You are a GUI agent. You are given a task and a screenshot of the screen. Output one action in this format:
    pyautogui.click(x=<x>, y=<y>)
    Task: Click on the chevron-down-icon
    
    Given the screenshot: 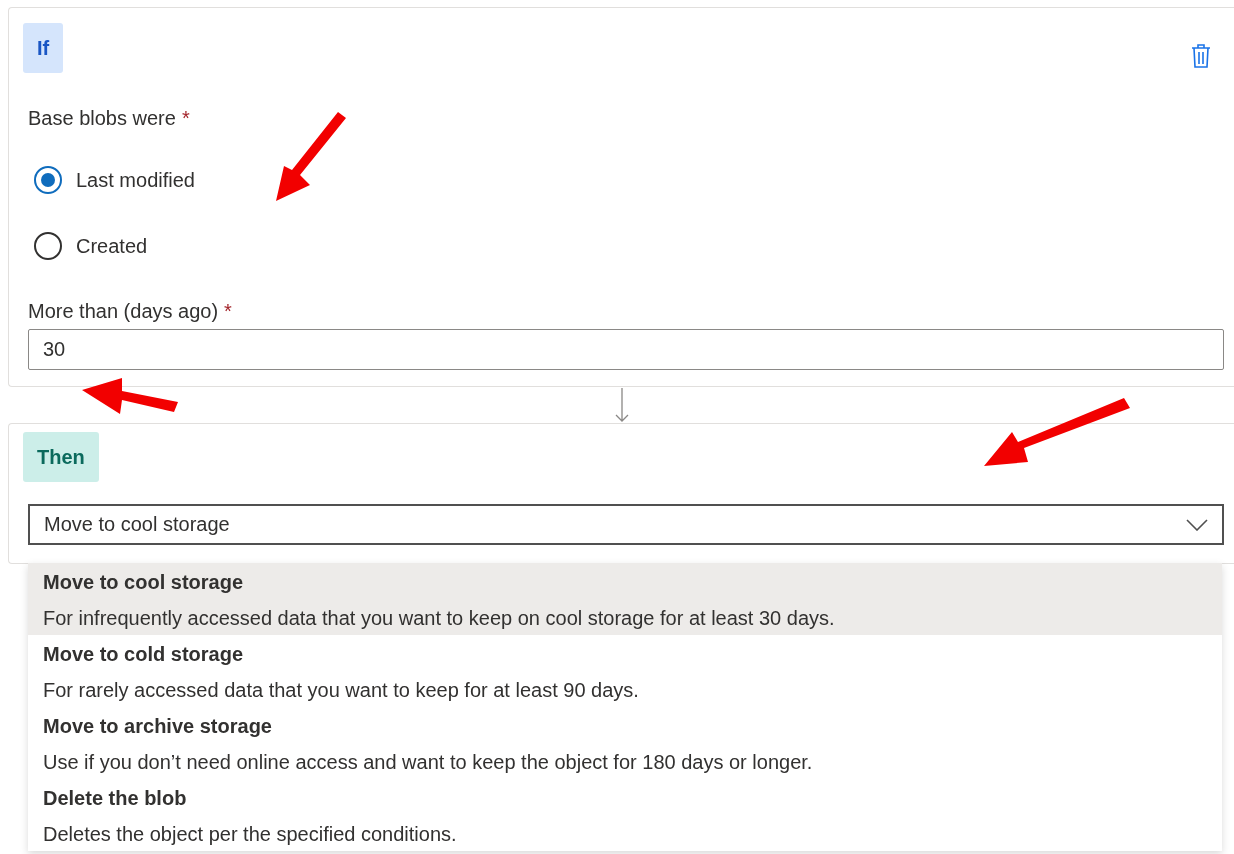 What is the action you would take?
    pyautogui.click(x=1197, y=524)
    